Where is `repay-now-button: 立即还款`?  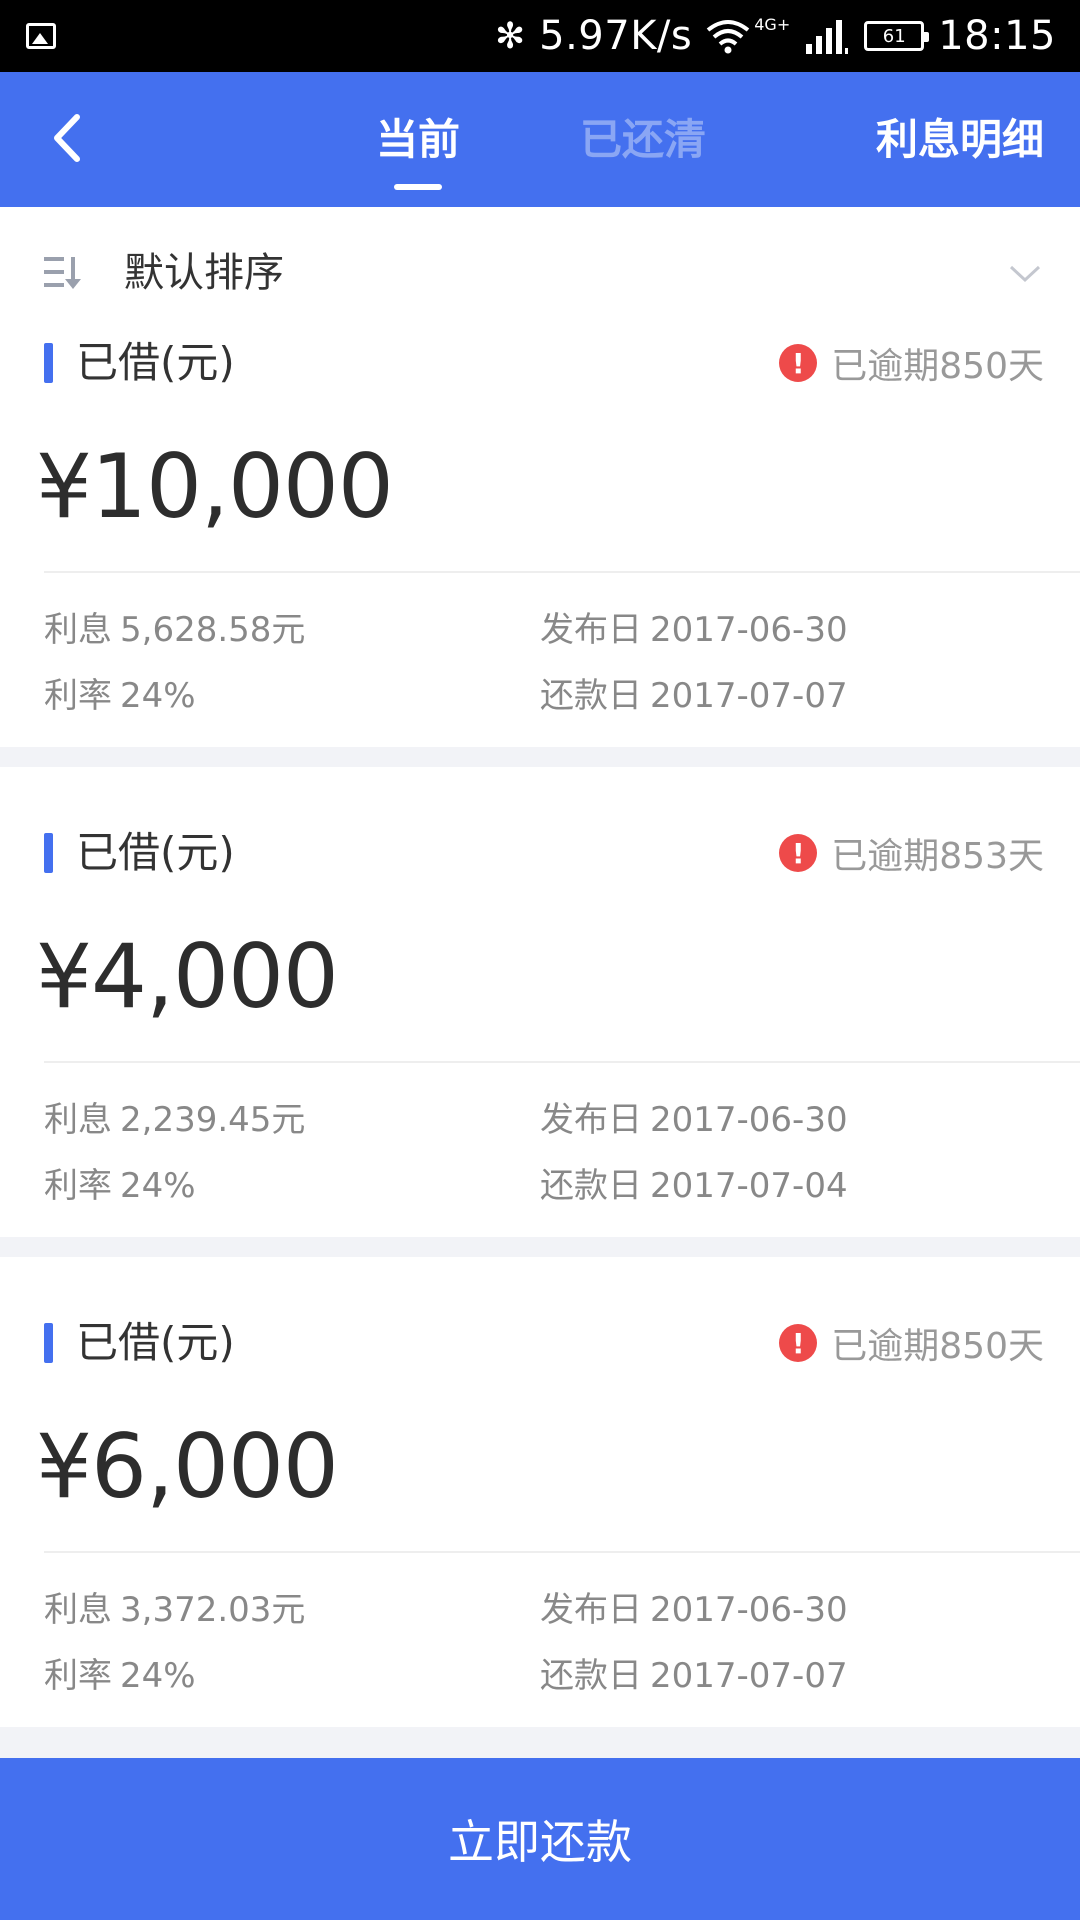
repay-now-button: 立即还款 is located at coordinates (540, 1839).